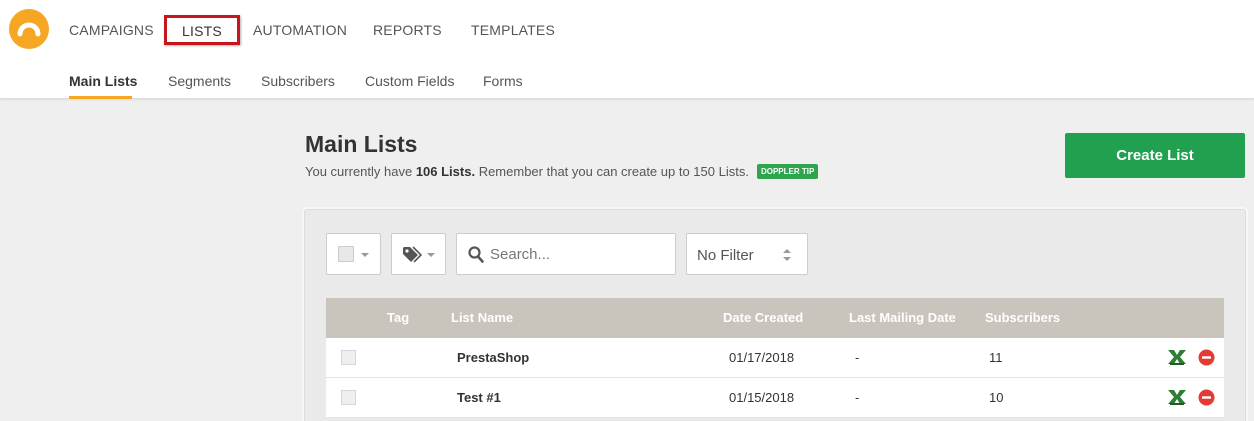 This screenshot has width=1254, height=421. Describe the element at coordinates (103, 81) in the screenshot. I see `subnav-main-lists: Main Lists` at that location.